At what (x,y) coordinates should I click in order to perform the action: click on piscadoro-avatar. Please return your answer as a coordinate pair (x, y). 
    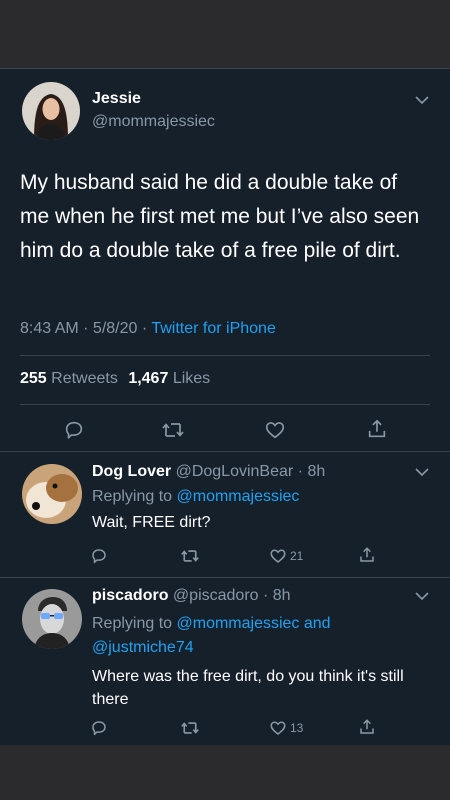
    Looking at the image, I should click on (52, 619).